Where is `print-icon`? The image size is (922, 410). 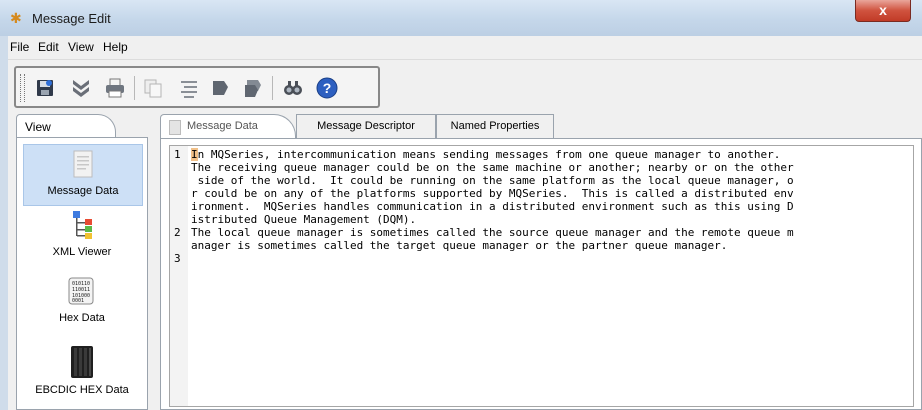
print-icon is located at coordinates (115, 88).